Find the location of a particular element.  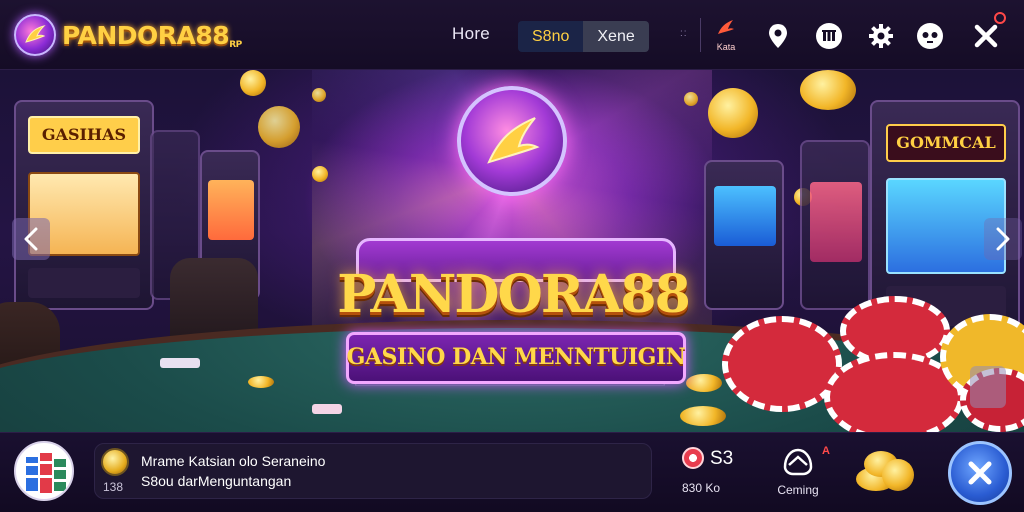

slot-sign-right: GOMMCAL is located at coordinates (946, 143).